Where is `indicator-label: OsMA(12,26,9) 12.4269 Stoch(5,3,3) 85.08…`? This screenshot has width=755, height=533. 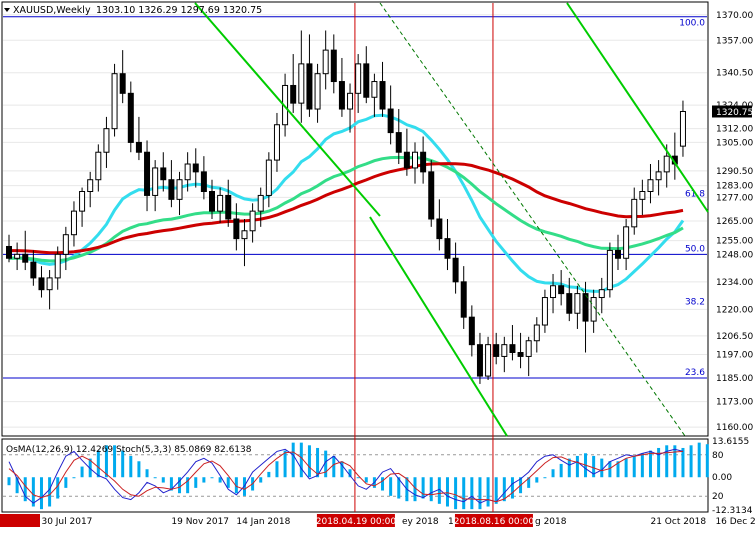 indicator-label: OsMA(12,26,9) 12.4269 Stoch(5,3,3) 85.08… is located at coordinates (129, 450).